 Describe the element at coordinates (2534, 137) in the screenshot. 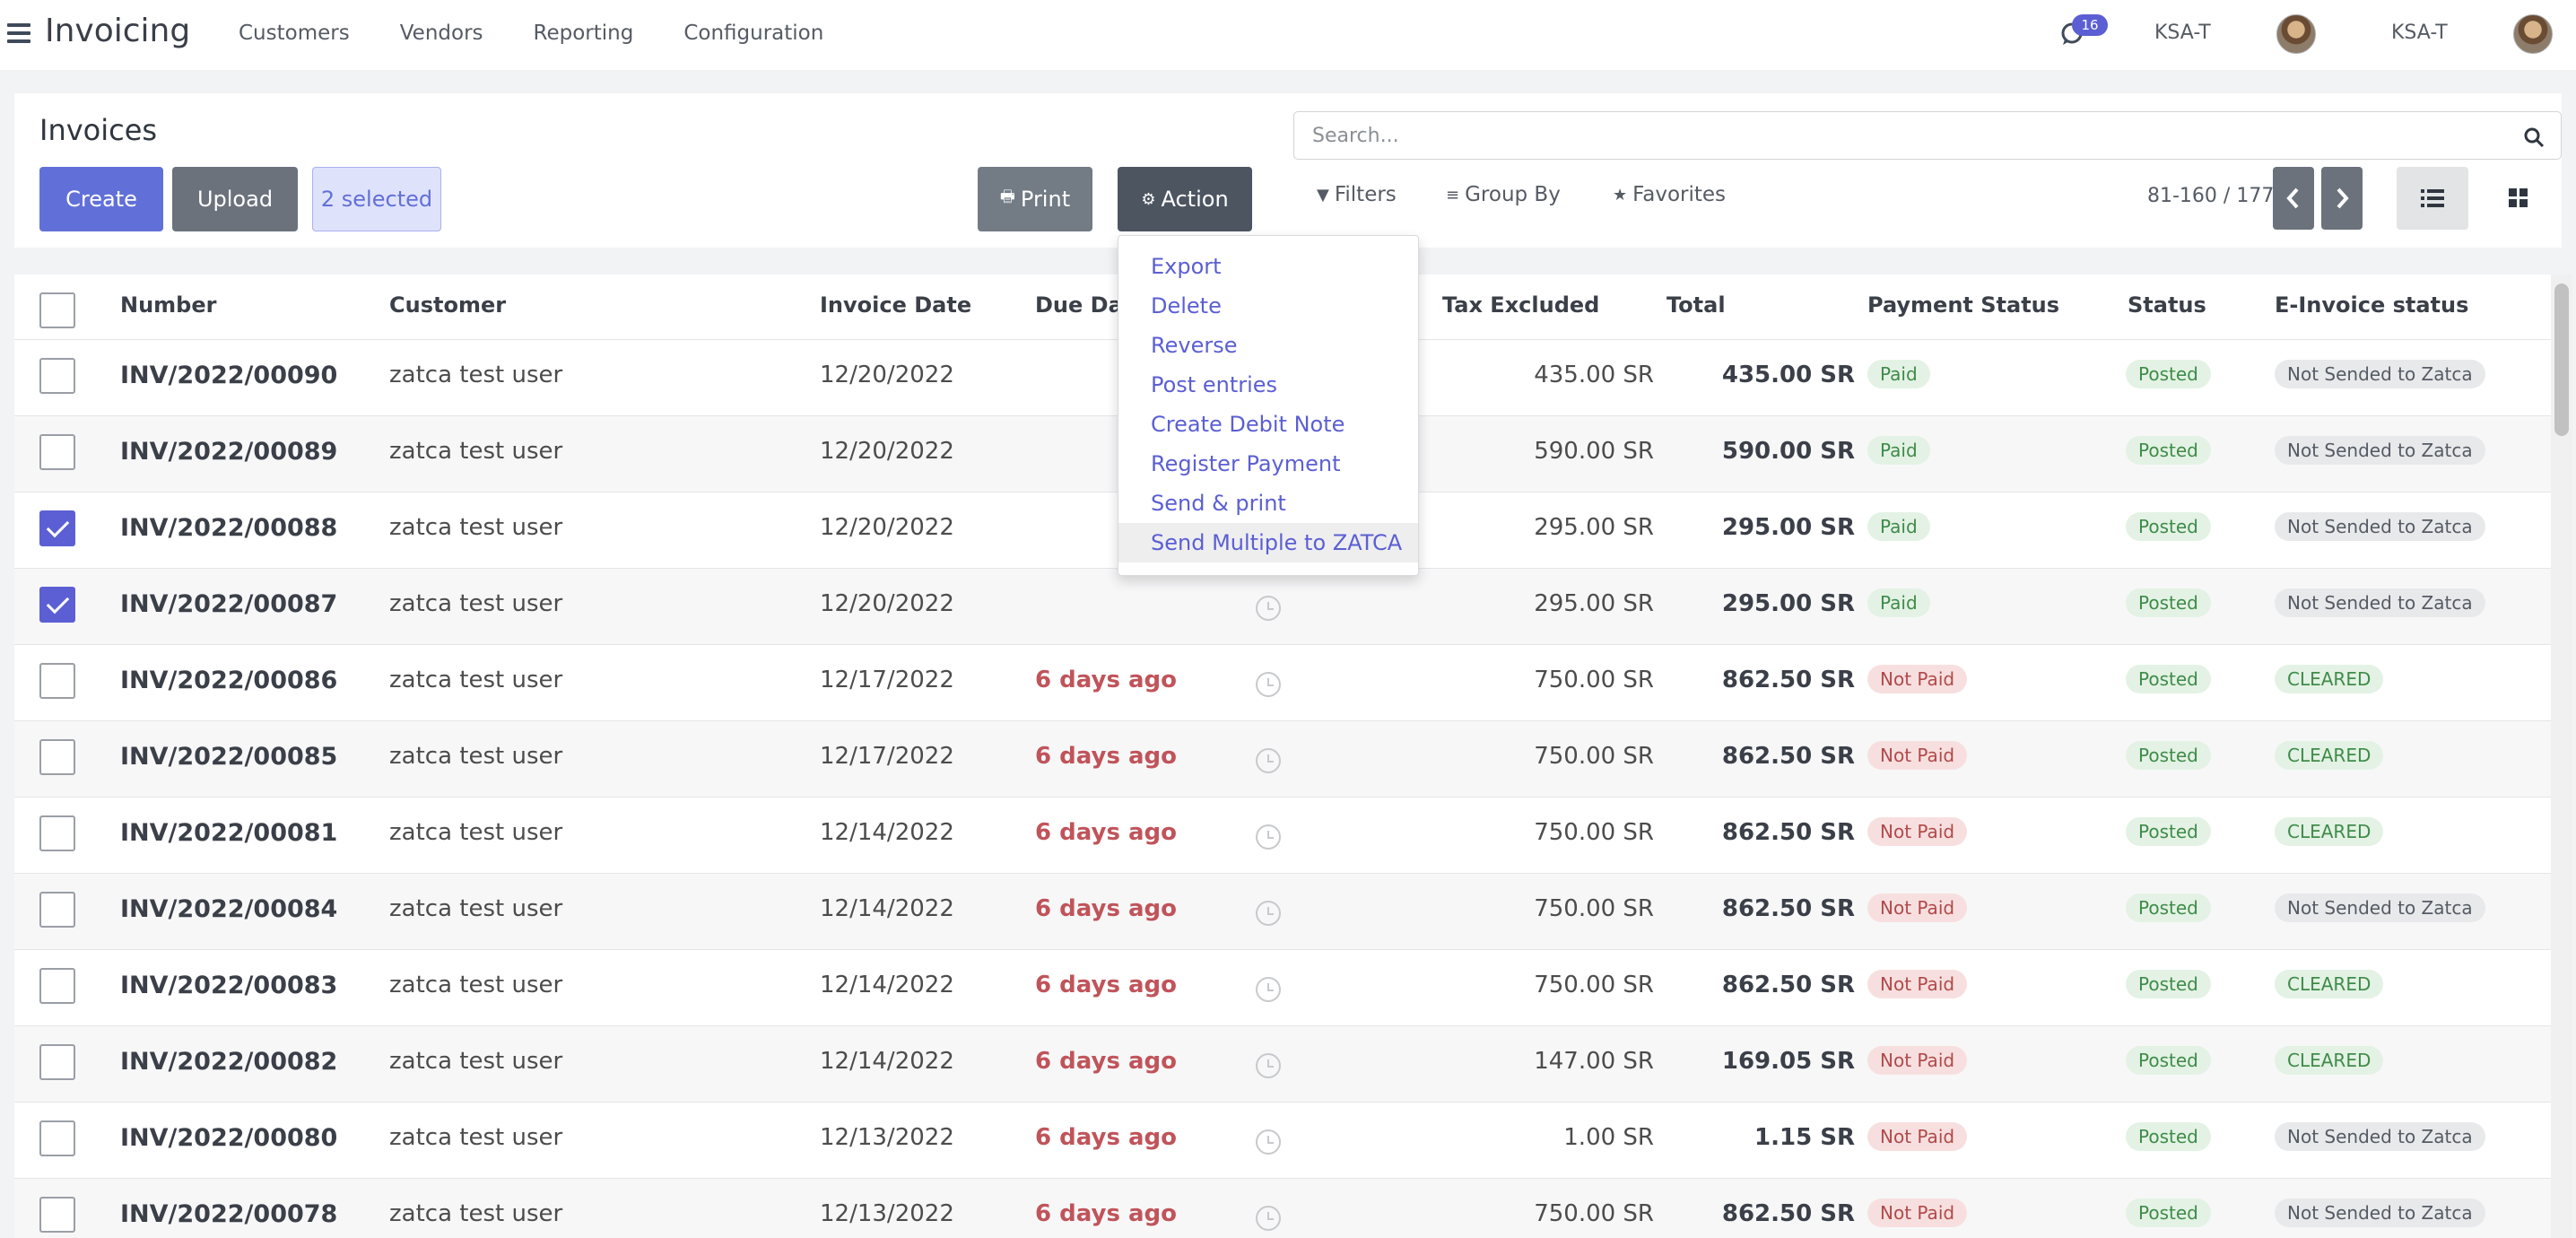

I see `search-icon` at that location.